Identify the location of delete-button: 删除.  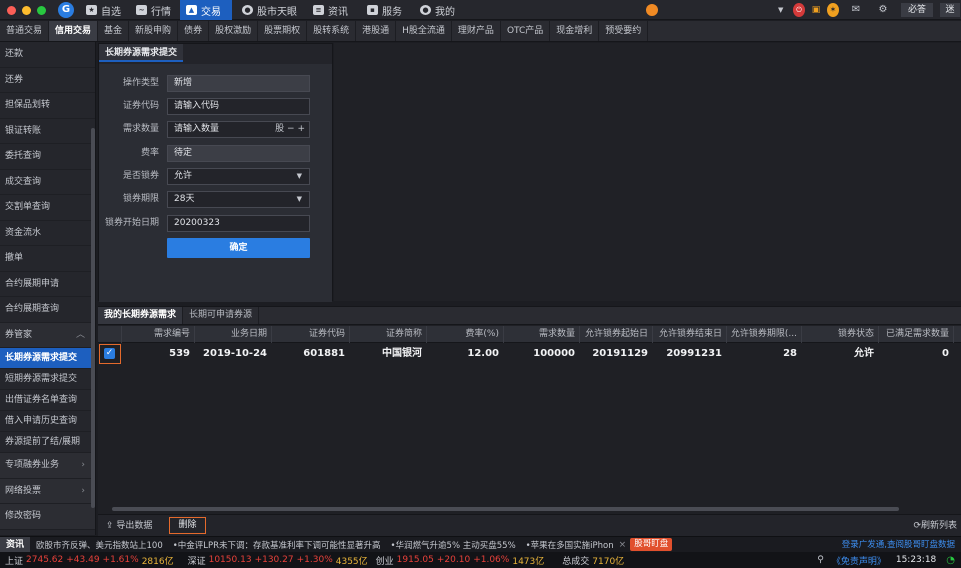
(187, 525).